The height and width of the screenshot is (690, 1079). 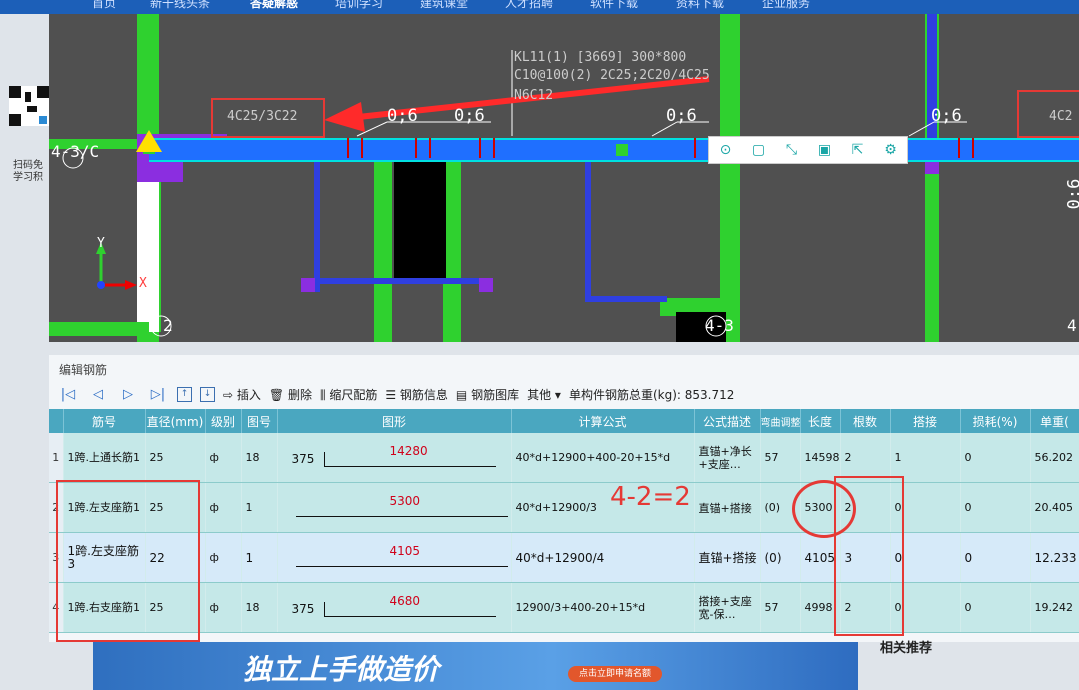 I want to click on other-dropdown: 其他 ▾, so click(x=544, y=394).